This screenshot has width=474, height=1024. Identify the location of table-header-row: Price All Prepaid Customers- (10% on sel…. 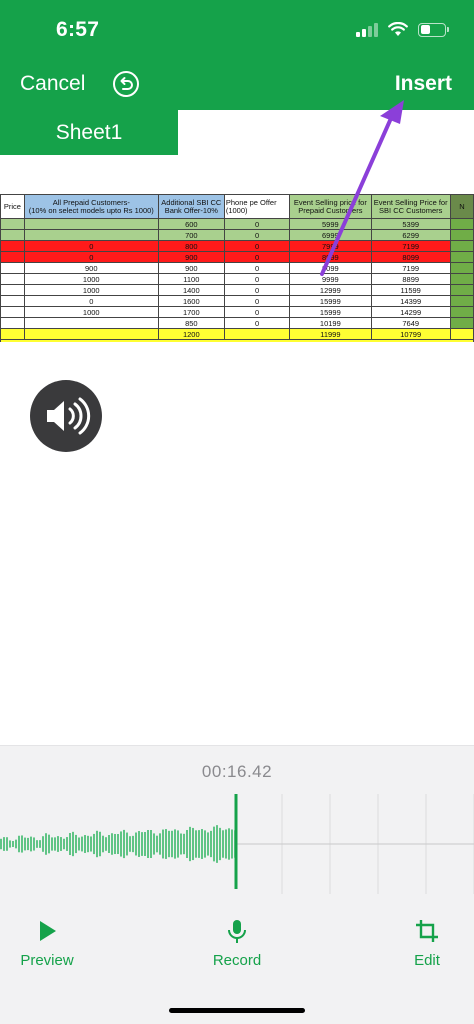
(237, 206).